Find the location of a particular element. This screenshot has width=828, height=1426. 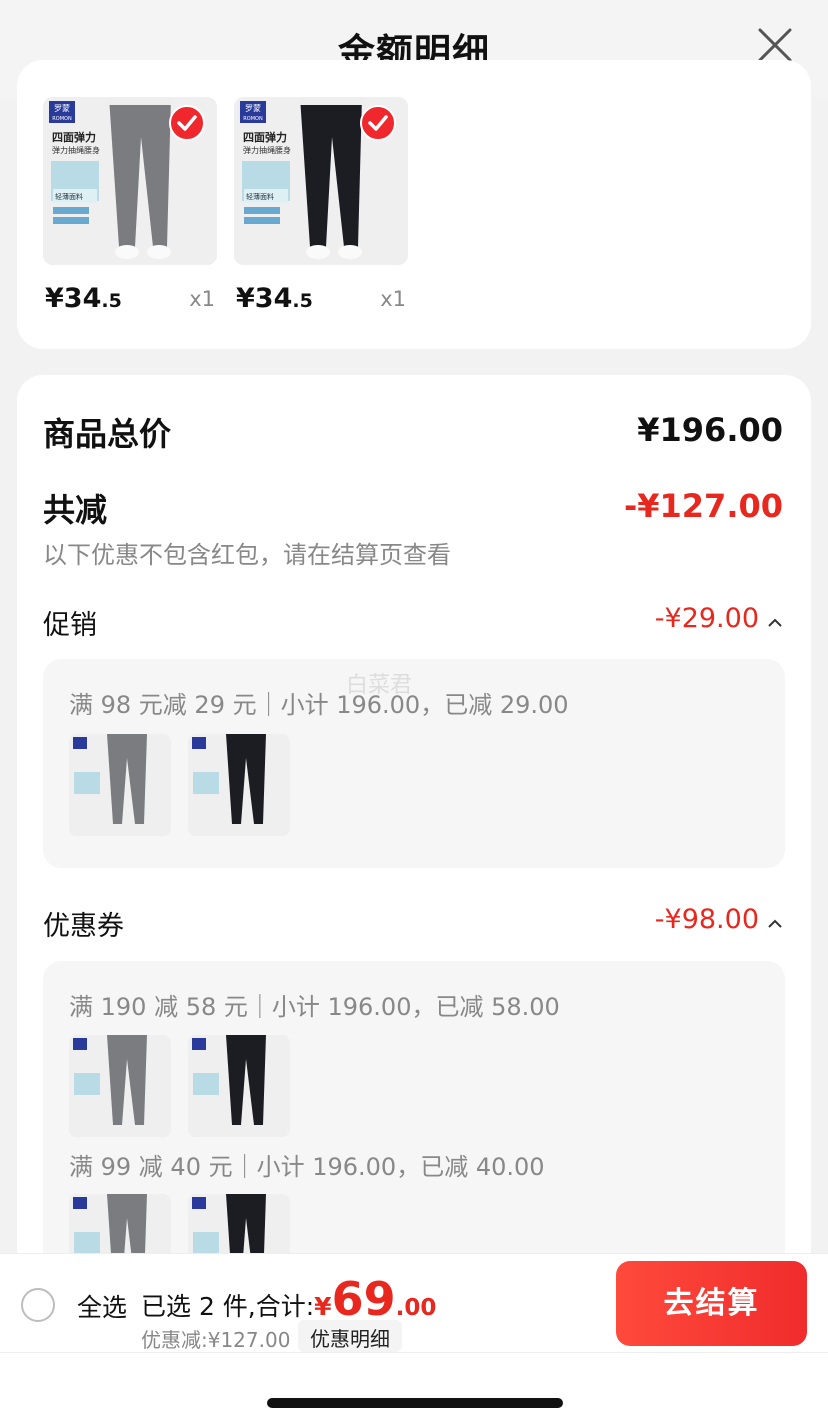

coupon-rule: 满 190 减 58 元｜小计 196.00，已减 58.00 is located at coordinates (314, 1007).